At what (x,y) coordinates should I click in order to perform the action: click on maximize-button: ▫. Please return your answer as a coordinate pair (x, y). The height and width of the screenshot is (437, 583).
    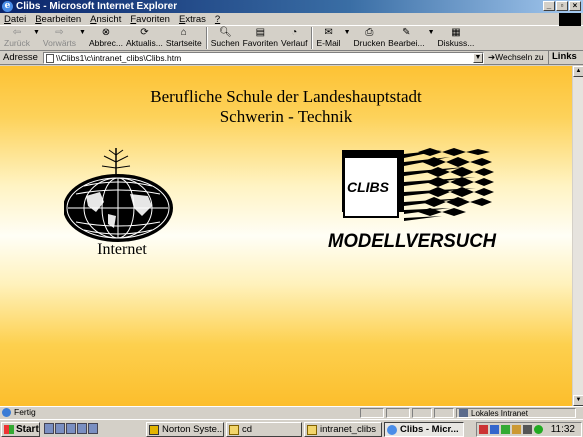
    Looking at the image, I should click on (562, 6).